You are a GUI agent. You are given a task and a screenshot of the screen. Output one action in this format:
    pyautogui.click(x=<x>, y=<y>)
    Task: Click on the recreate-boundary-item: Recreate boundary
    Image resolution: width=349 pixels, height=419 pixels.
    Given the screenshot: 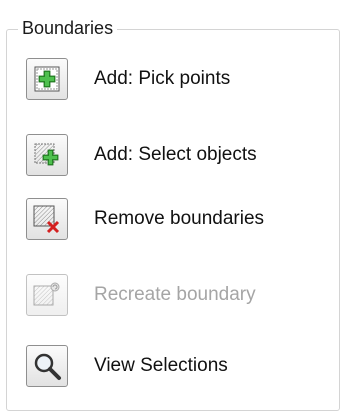 What is the action you would take?
    pyautogui.click(x=176, y=295)
    